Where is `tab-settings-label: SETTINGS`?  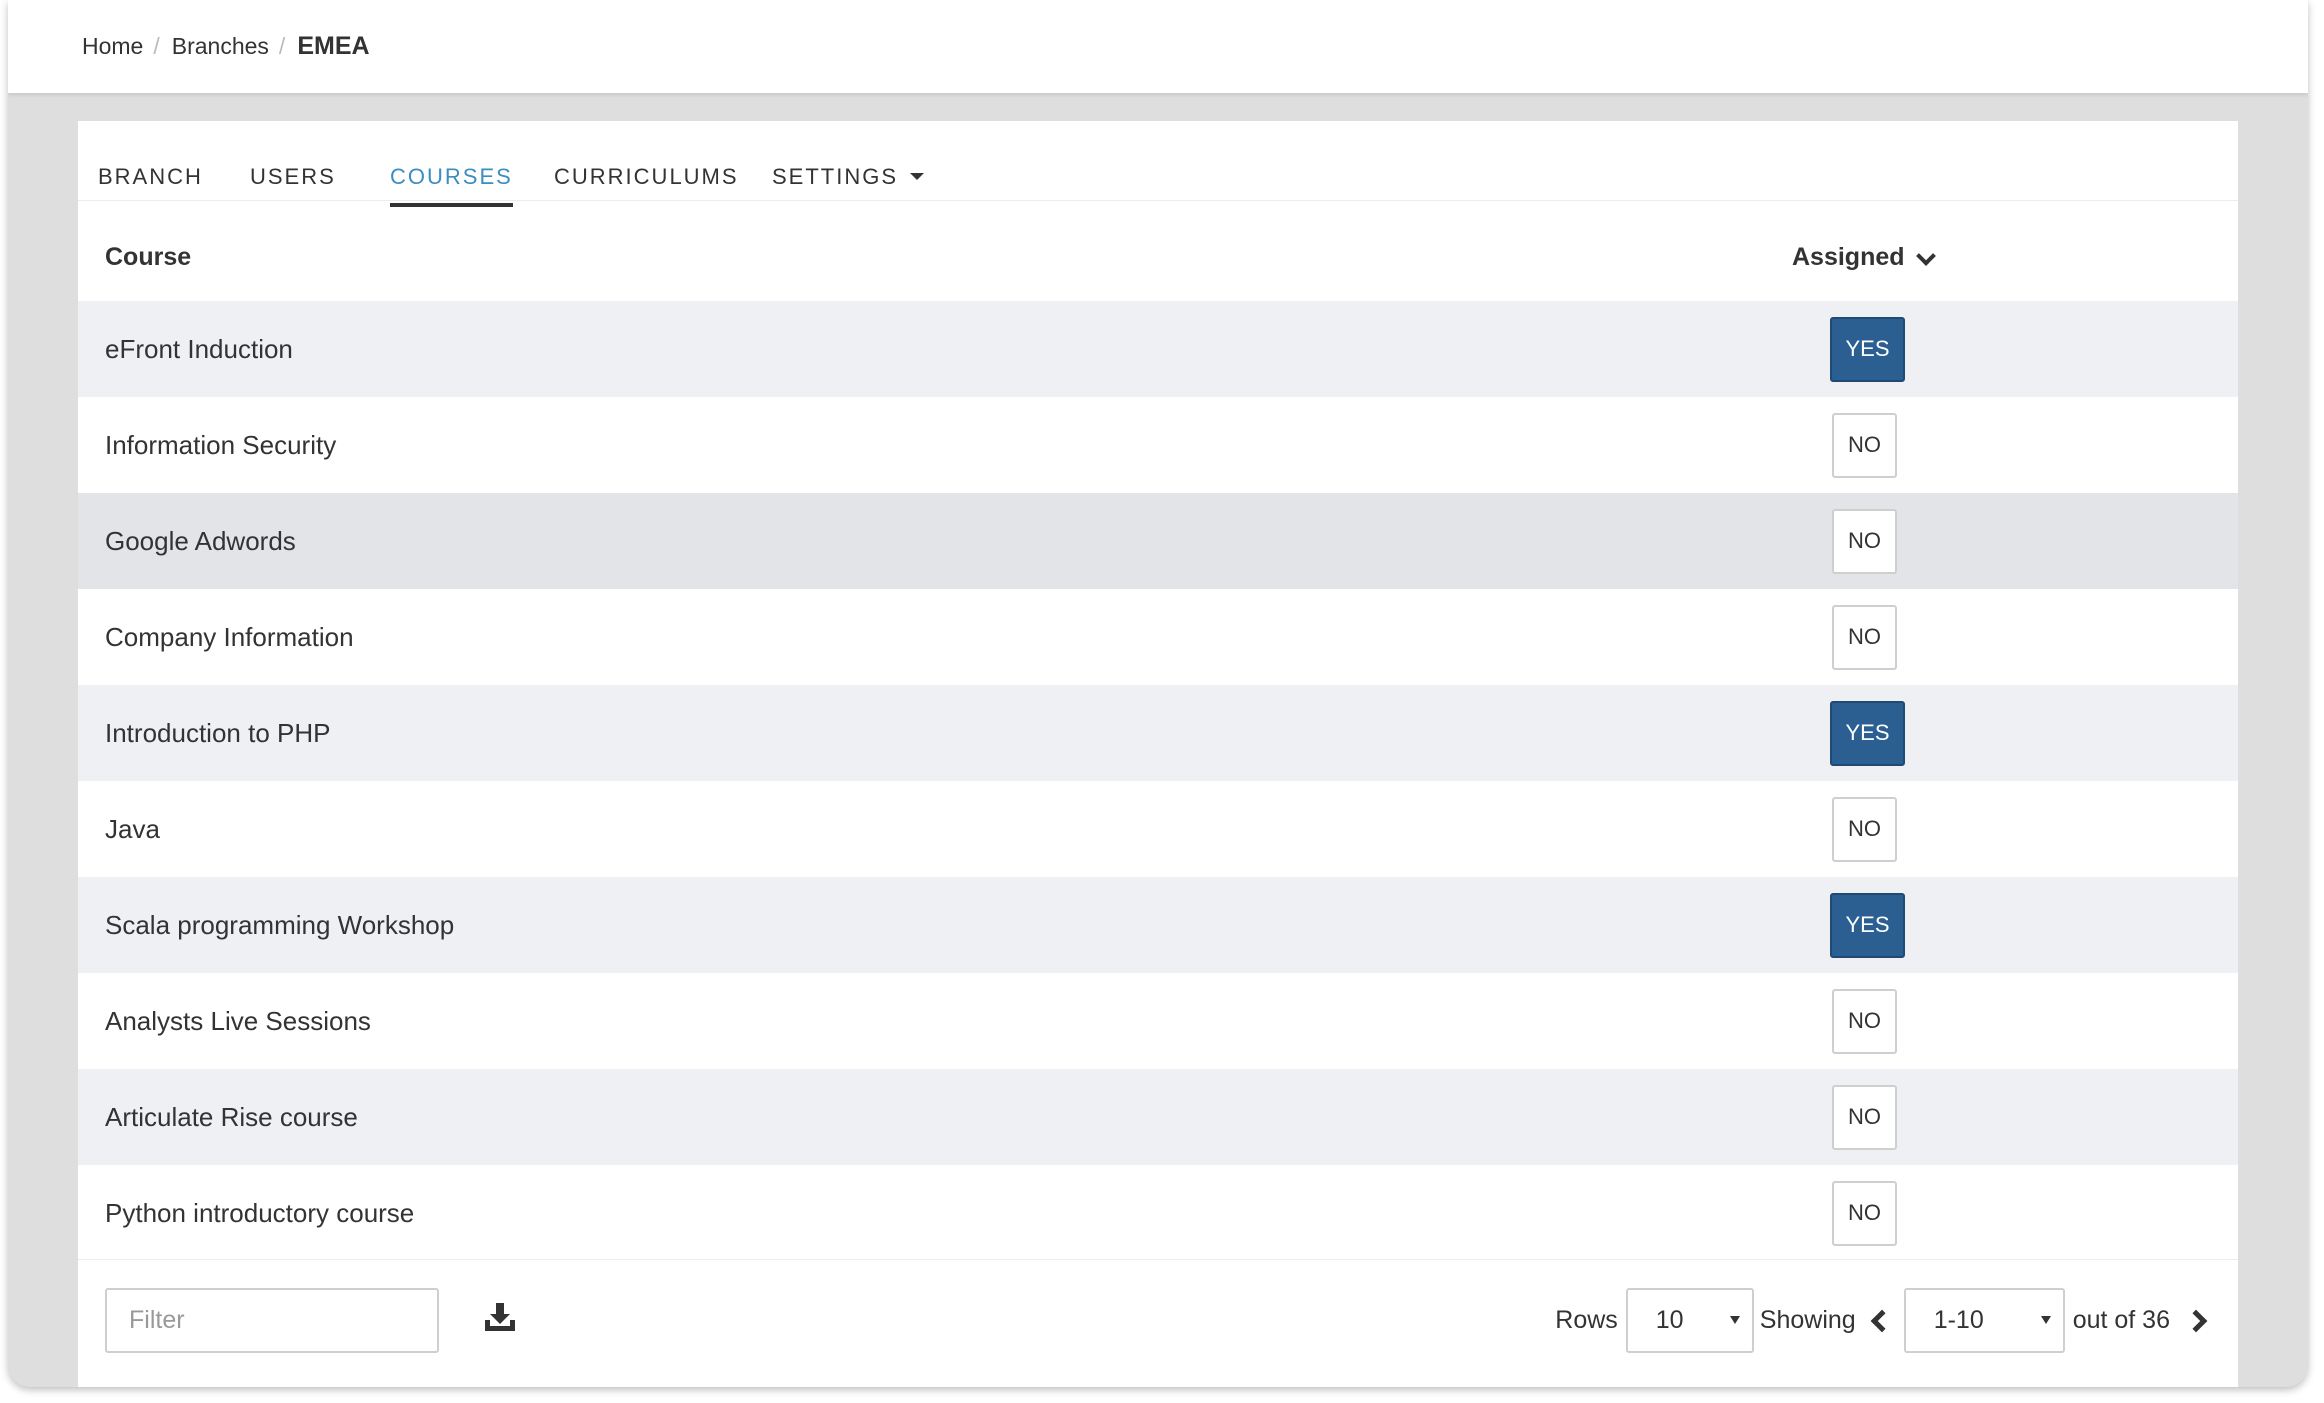
tab-settings-label: SETTINGS is located at coordinates (835, 176).